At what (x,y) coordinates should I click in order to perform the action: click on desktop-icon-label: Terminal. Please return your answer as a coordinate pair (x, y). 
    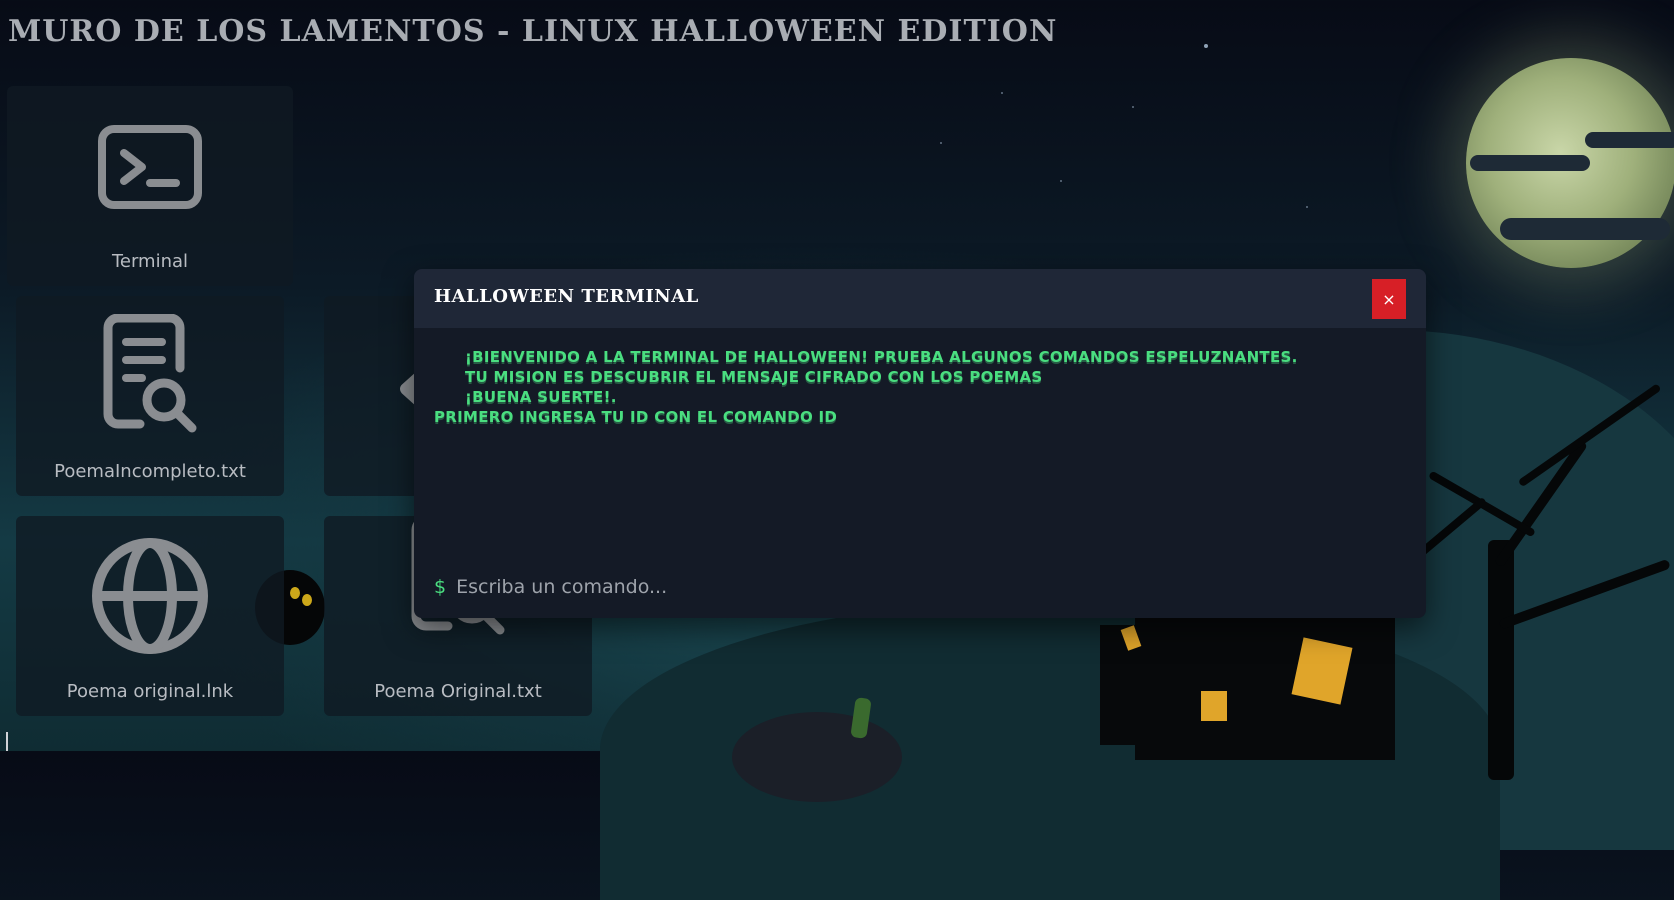
    Looking at the image, I should click on (150, 261).